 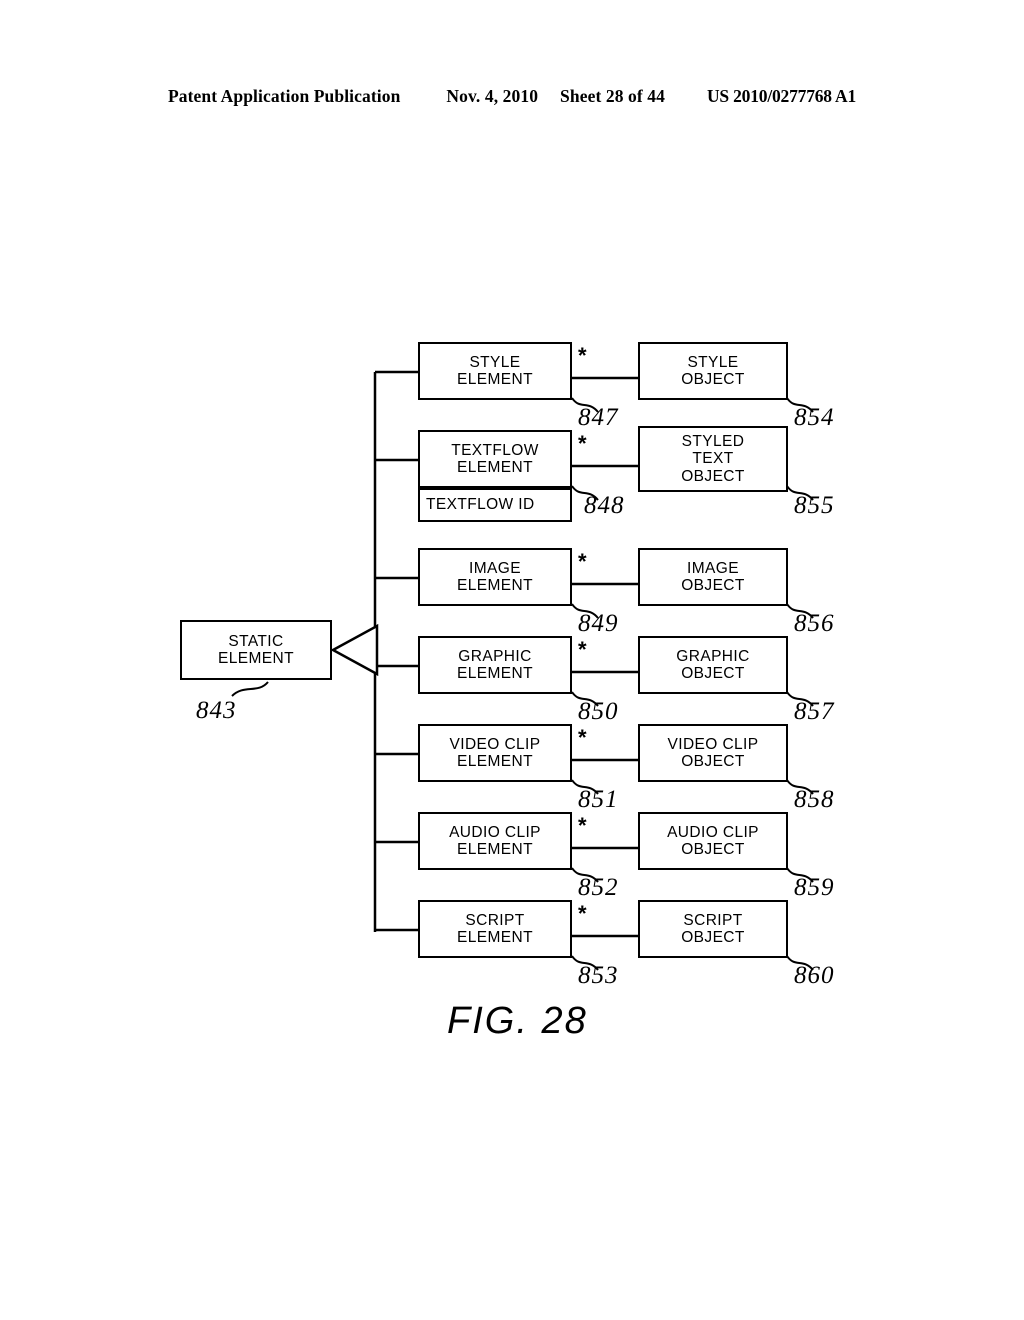 What do you see at coordinates (216, 710) in the screenshot?
I see `refnum-843: 843` at bounding box center [216, 710].